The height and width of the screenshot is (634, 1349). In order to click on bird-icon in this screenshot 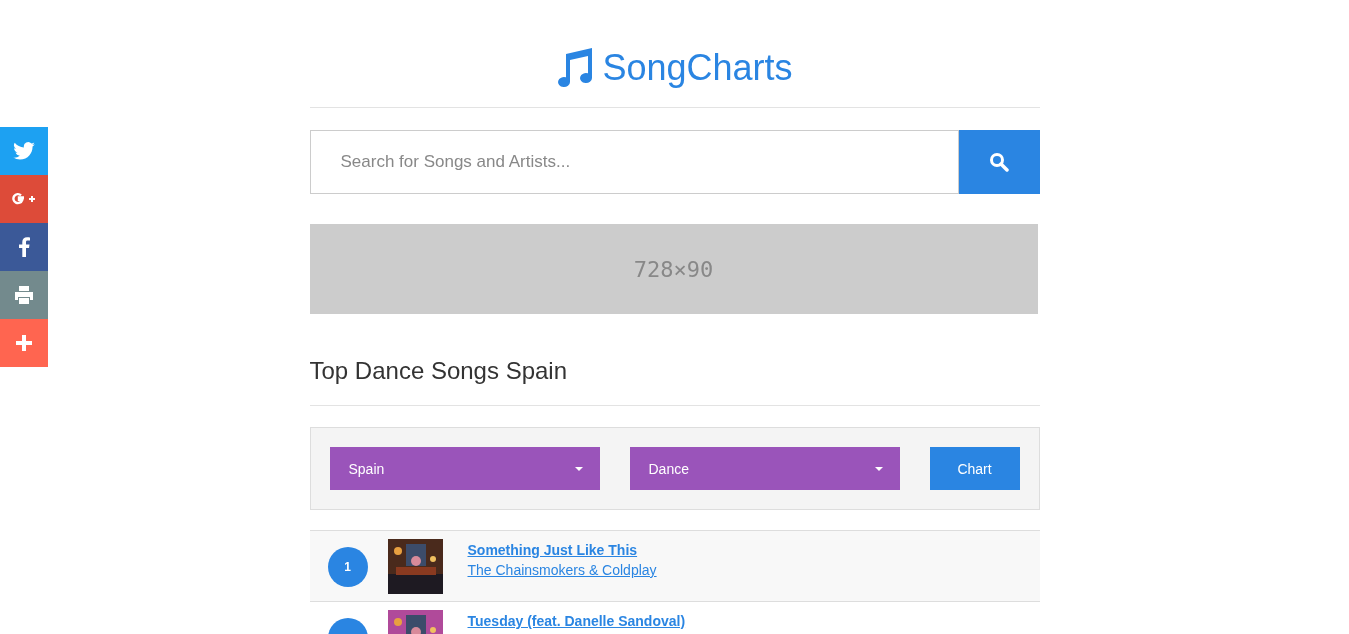, I will do `click(24, 151)`.